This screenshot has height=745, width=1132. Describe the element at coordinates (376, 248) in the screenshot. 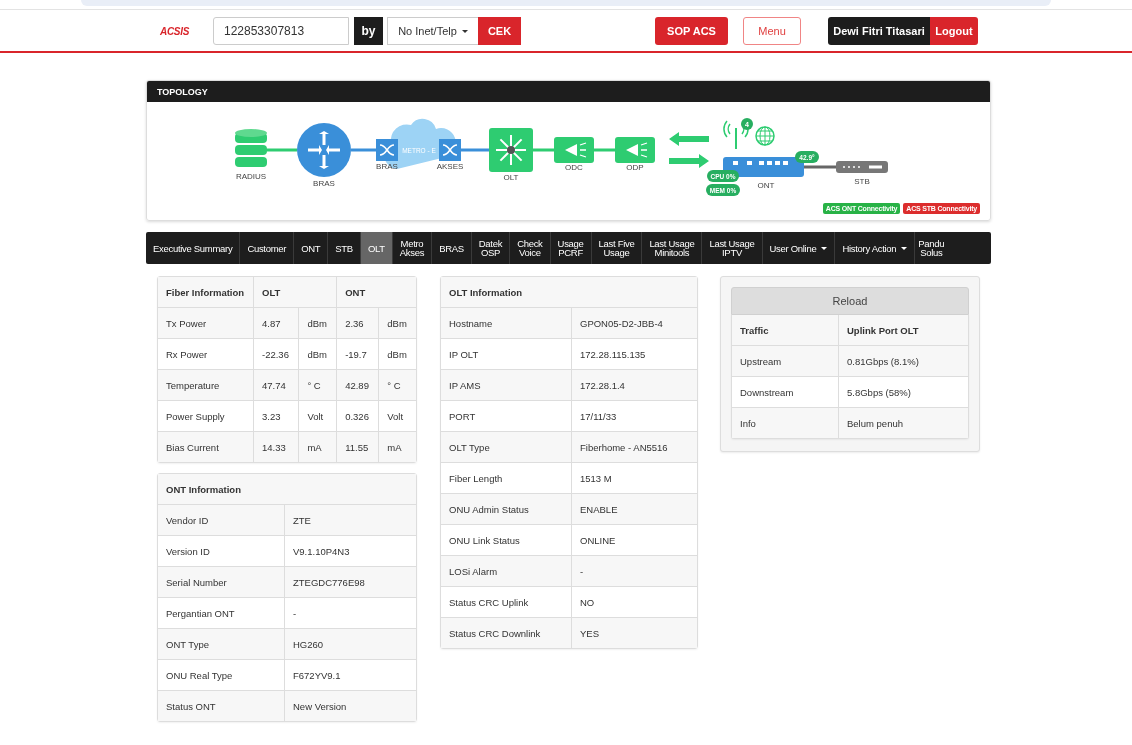

I see `nav-tab: OLT` at that location.